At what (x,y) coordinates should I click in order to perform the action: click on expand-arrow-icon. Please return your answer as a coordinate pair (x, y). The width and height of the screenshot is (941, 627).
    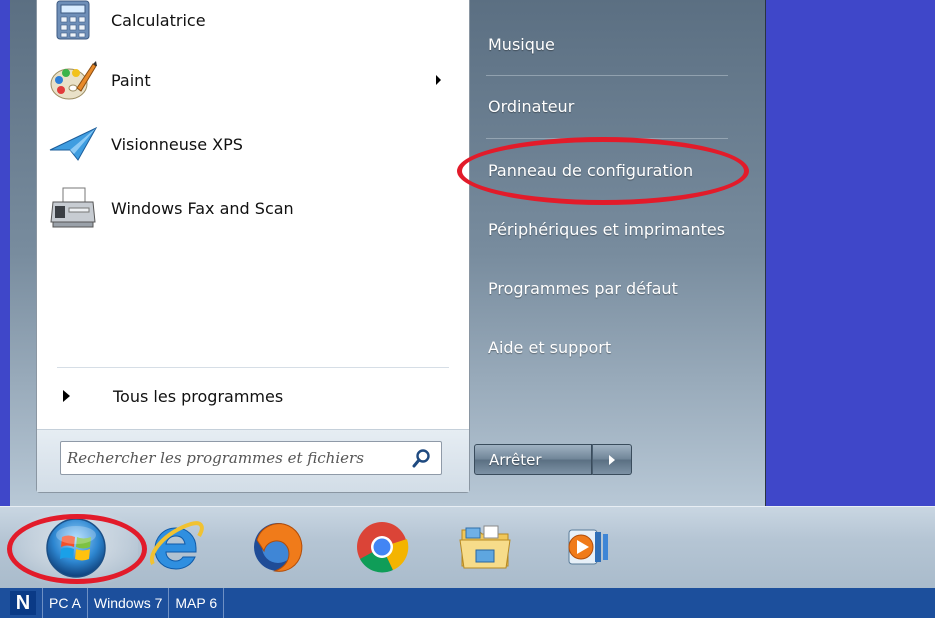
    Looking at the image, I should click on (66, 396).